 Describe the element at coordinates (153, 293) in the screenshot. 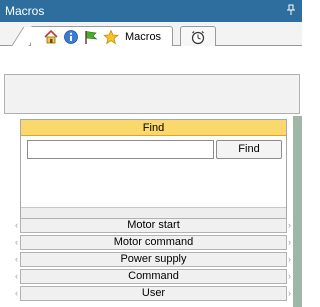

I see `macro-group-user: User` at that location.